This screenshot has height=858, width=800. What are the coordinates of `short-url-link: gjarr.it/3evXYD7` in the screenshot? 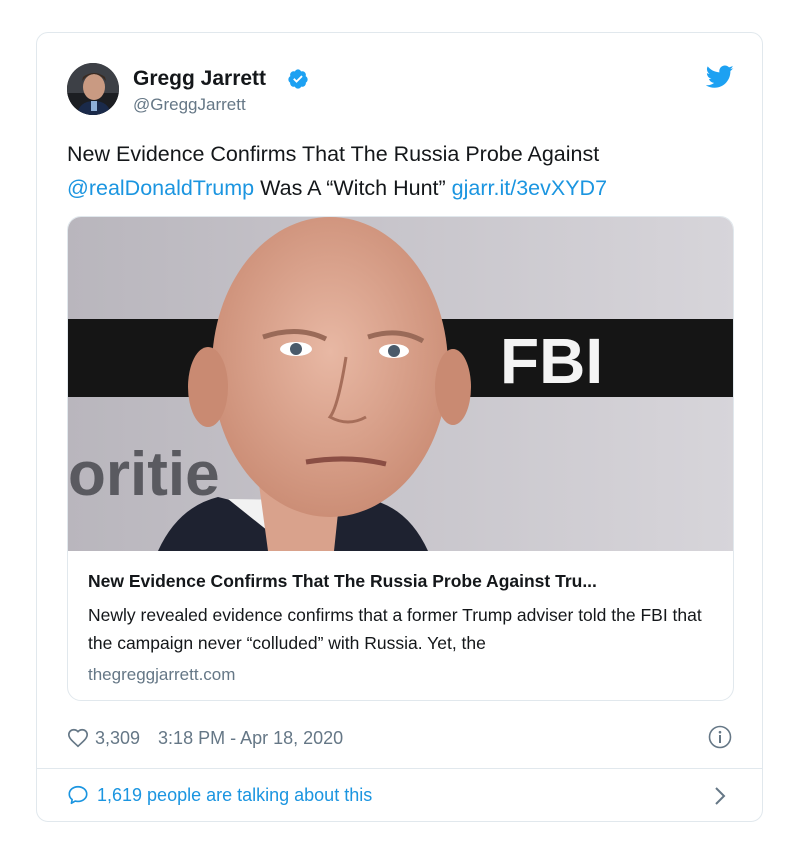 It's located at (529, 188).